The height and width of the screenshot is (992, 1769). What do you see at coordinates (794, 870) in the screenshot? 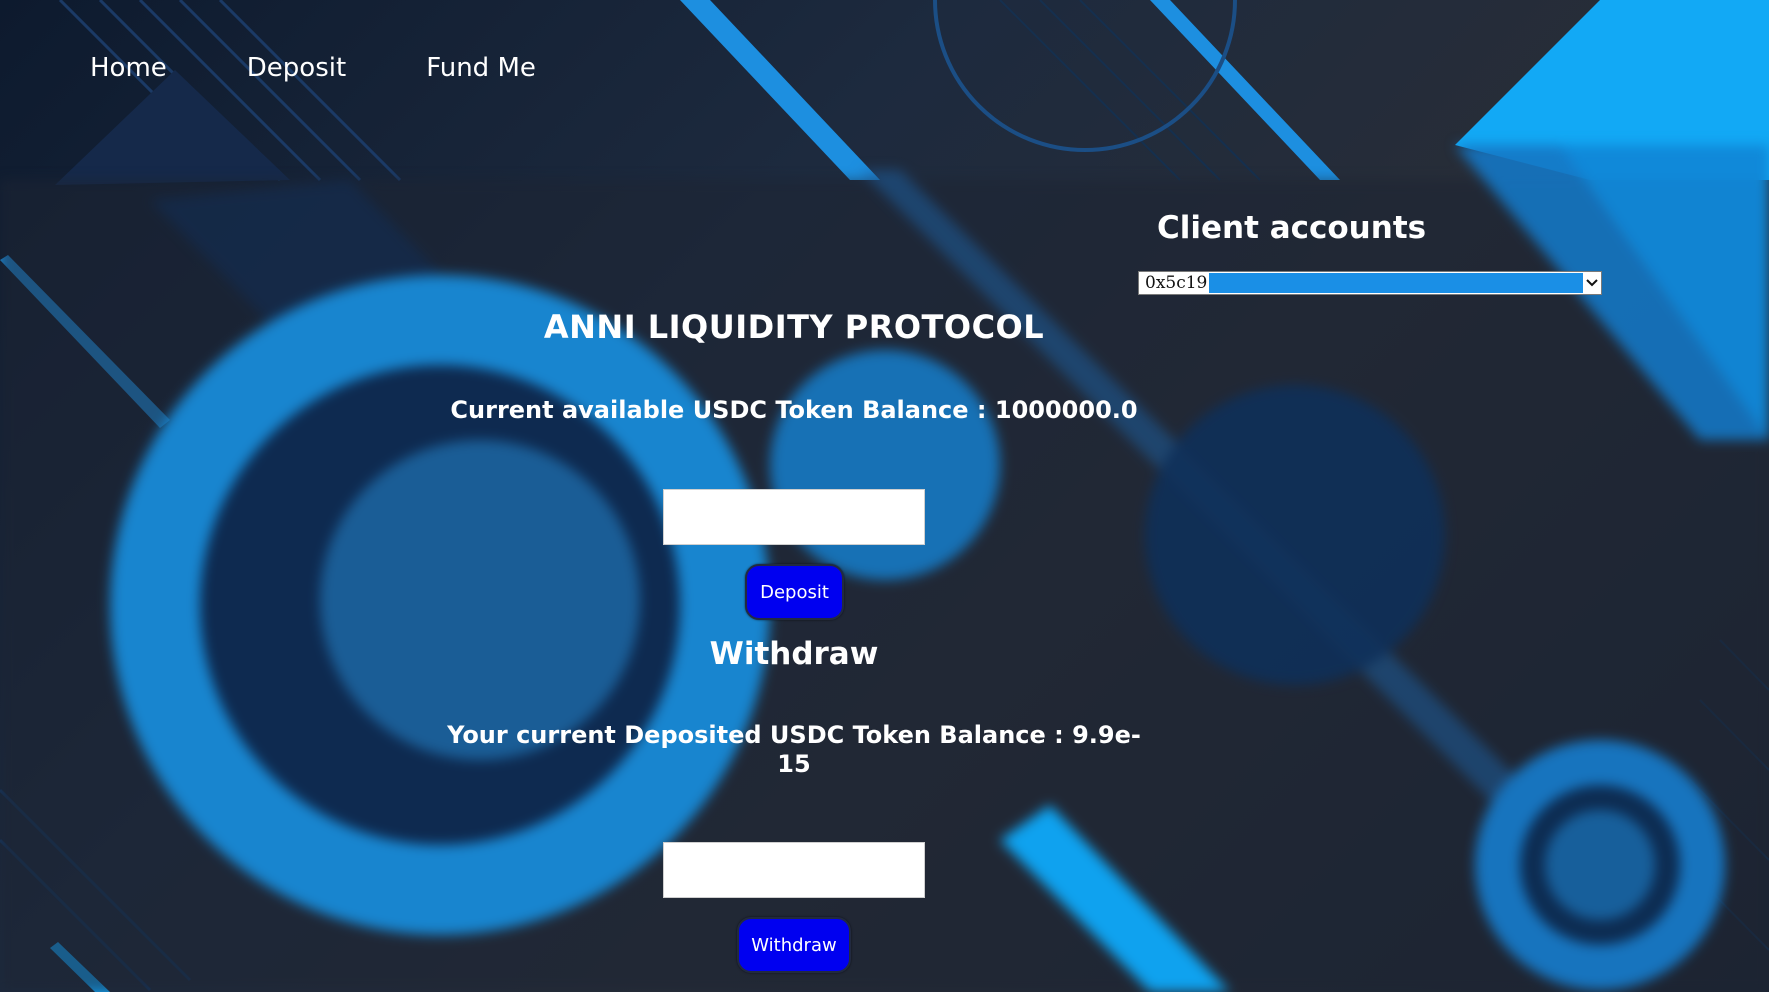
I see `withdraw-amount-input` at bounding box center [794, 870].